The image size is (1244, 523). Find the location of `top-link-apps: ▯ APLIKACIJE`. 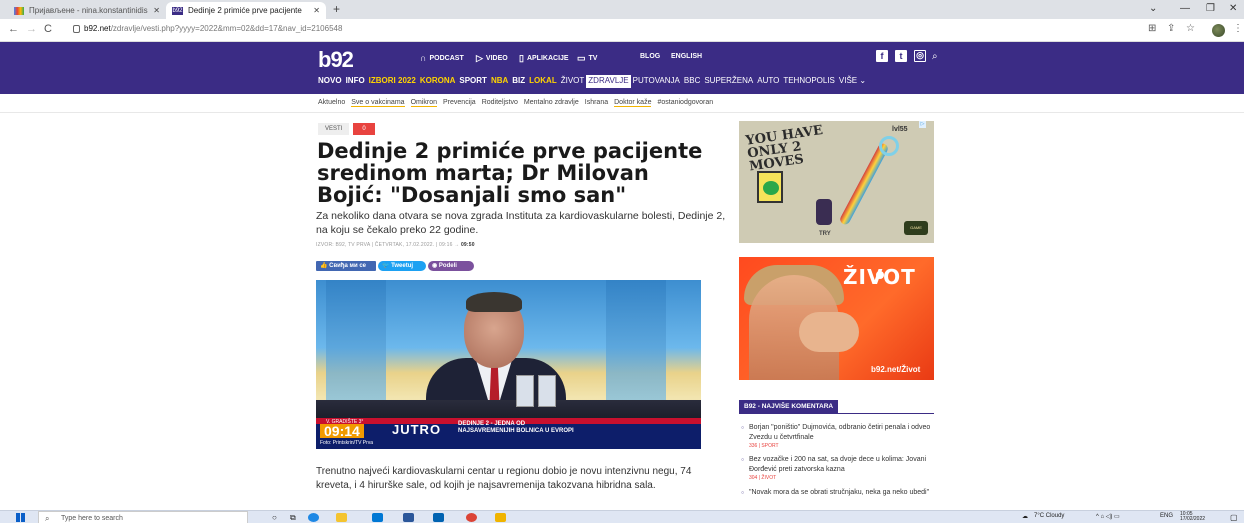

top-link-apps: ▯ APLIKACIJE is located at coordinates (544, 58).